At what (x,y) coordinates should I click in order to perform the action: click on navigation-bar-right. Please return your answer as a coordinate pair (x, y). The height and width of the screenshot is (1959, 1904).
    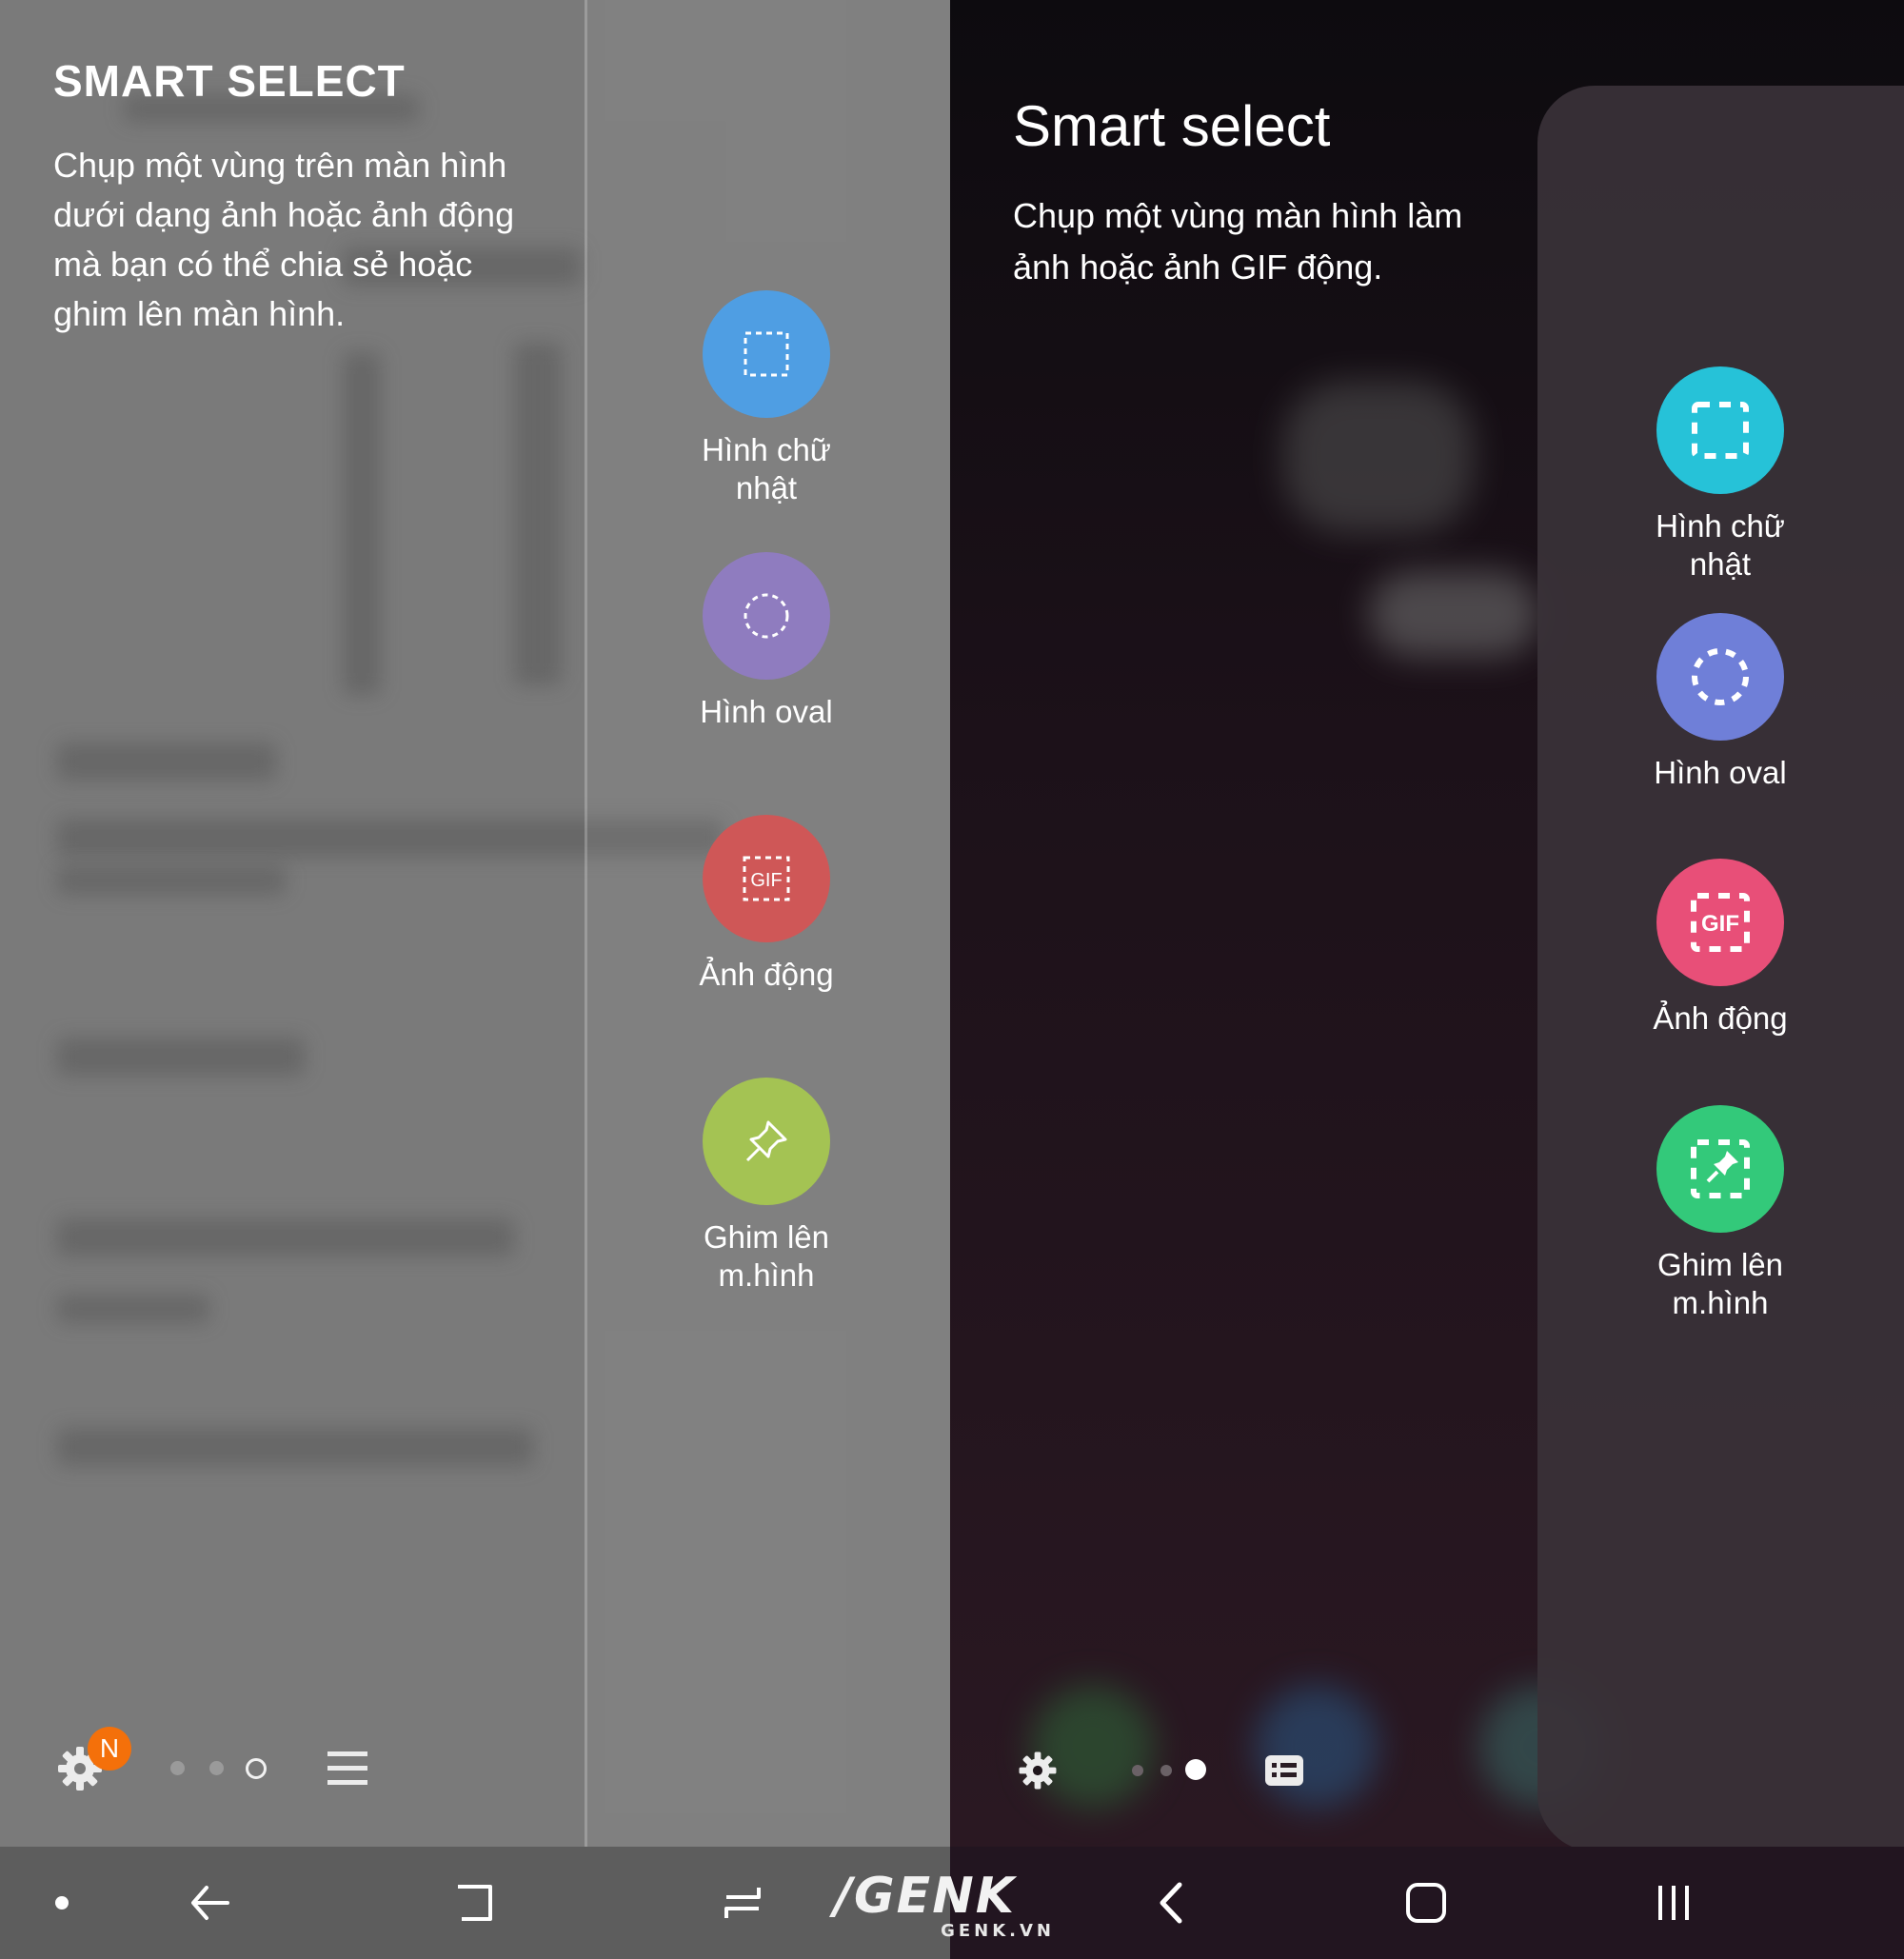
    Looking at the image, I should click on (1427, 1903).